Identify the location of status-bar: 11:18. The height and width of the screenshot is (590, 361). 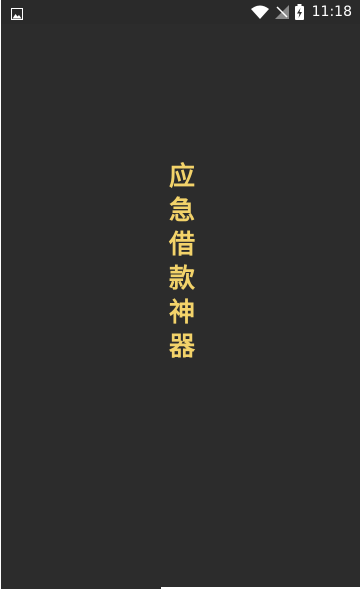
(180, 12).